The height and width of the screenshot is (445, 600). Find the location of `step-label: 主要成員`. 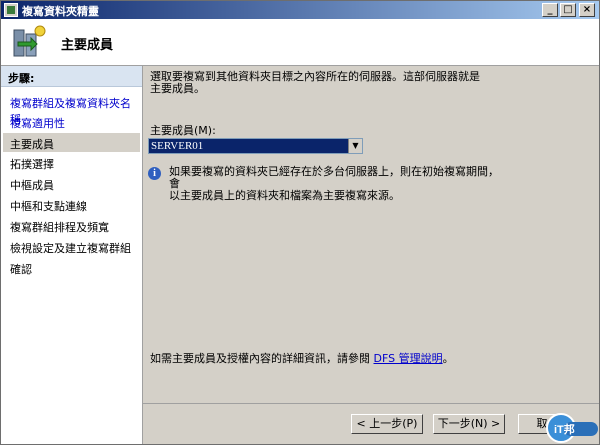

step-label: 主要成員 is located at coordinates (32, 144).